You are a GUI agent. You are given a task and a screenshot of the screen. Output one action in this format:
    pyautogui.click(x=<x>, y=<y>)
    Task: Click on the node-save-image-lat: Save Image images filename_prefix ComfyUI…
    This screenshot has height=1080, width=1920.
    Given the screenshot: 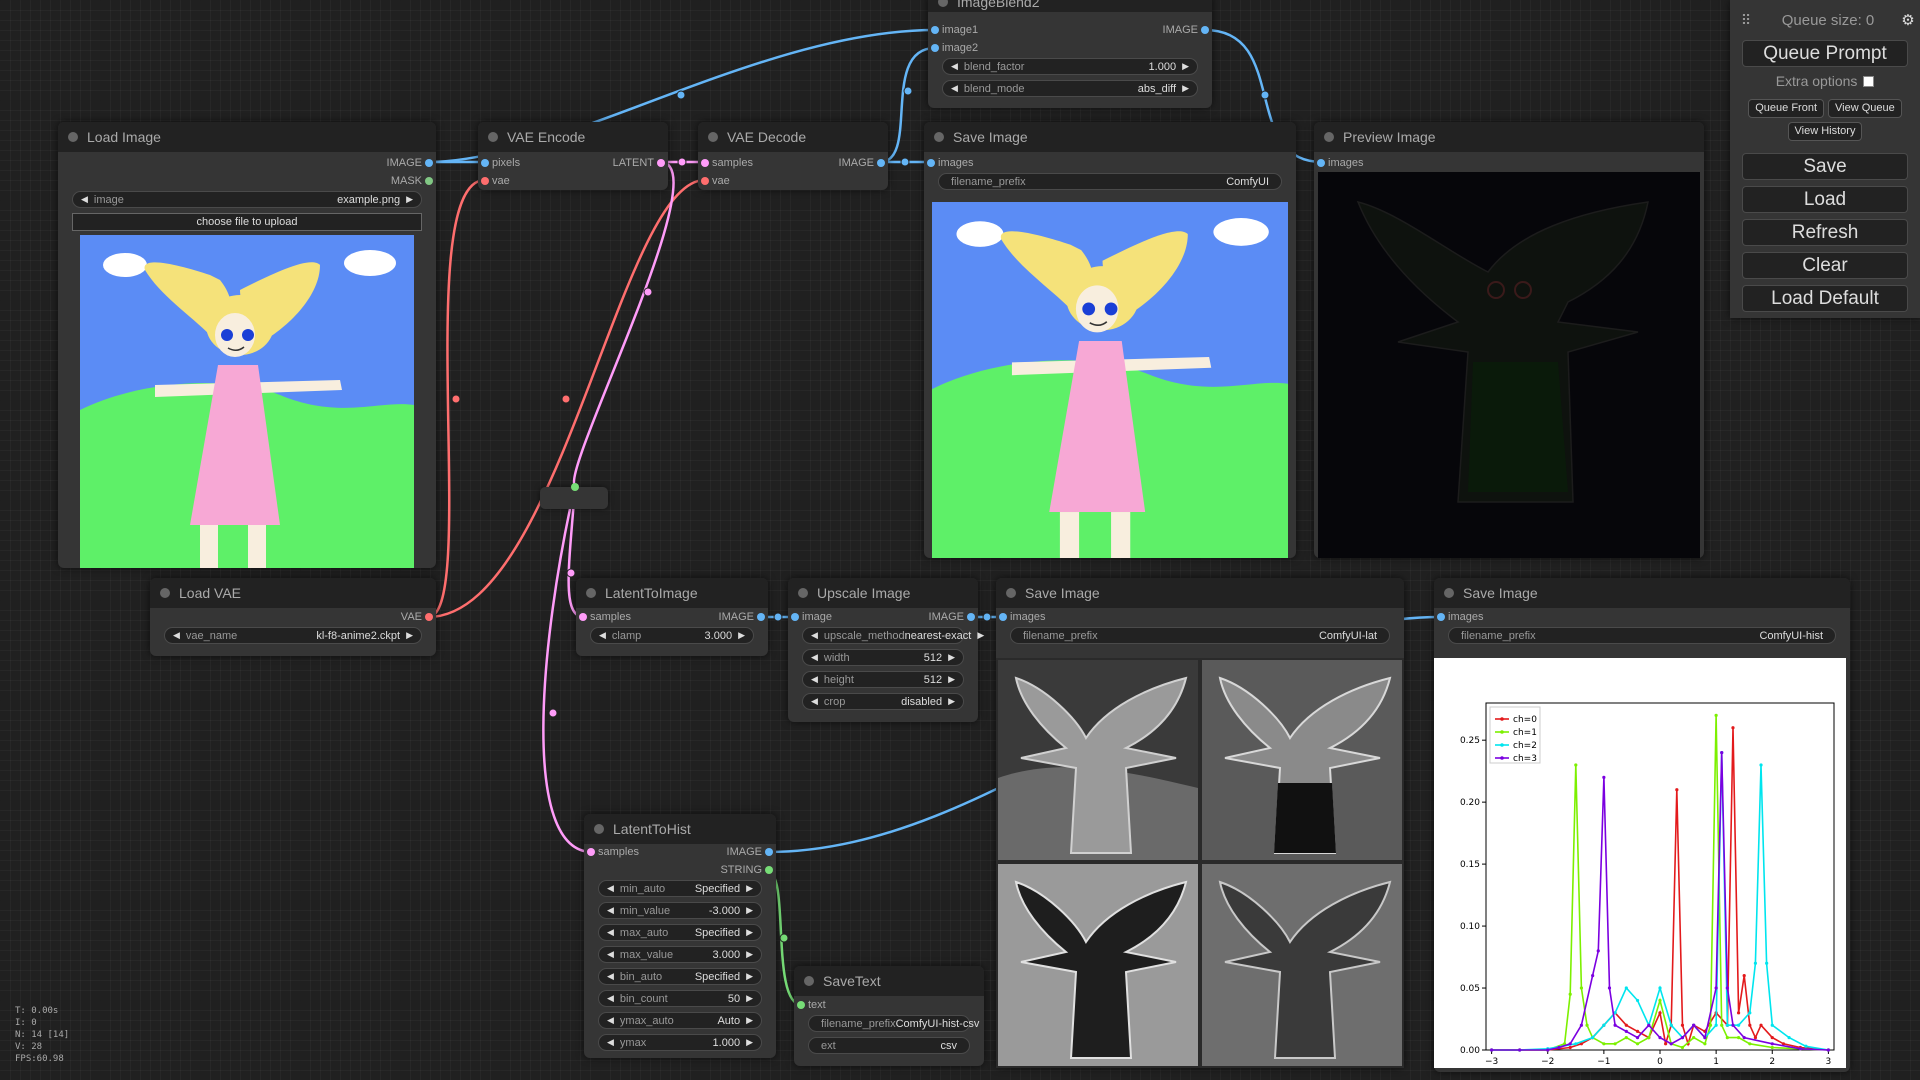 What is the action you would take?
    pyautogui.click(x=1200, y=823)
    